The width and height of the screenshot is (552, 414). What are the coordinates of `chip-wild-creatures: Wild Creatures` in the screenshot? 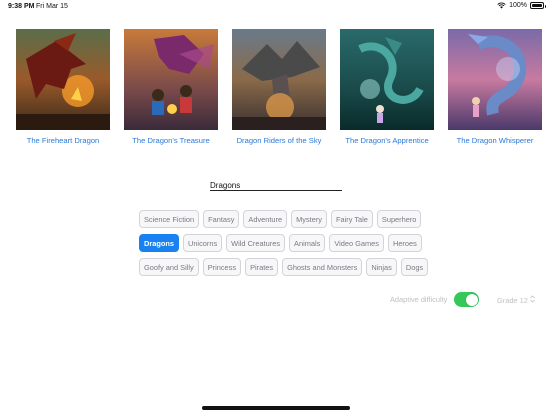 It's located at (256, 243).